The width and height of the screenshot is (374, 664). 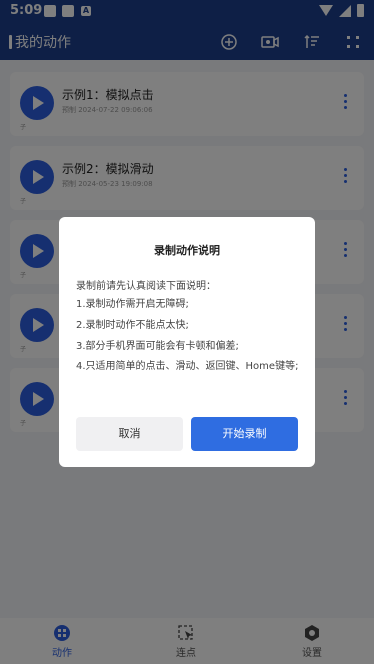 I want to click on instruction-item: 4.只适用简单的点击、滑动、返回键、Home键等;, so click(x=187, y=366).